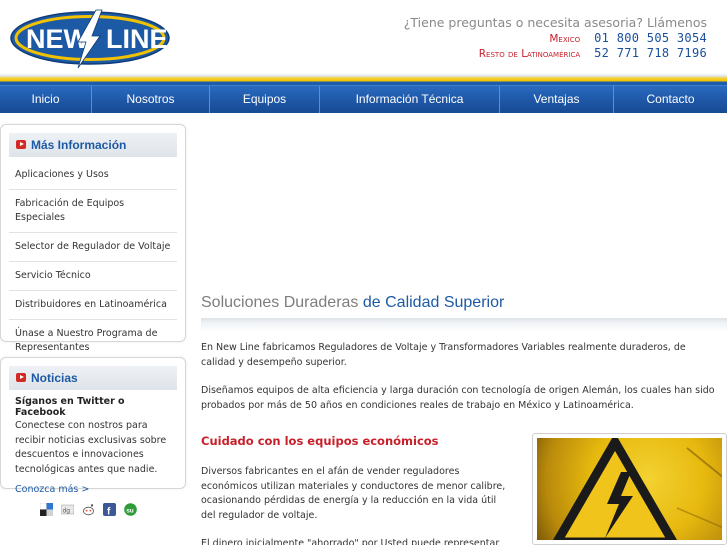 The width and height of the screenshot is (727, 545). I want to click on high-voltage-sign-image, so click(629, 489).